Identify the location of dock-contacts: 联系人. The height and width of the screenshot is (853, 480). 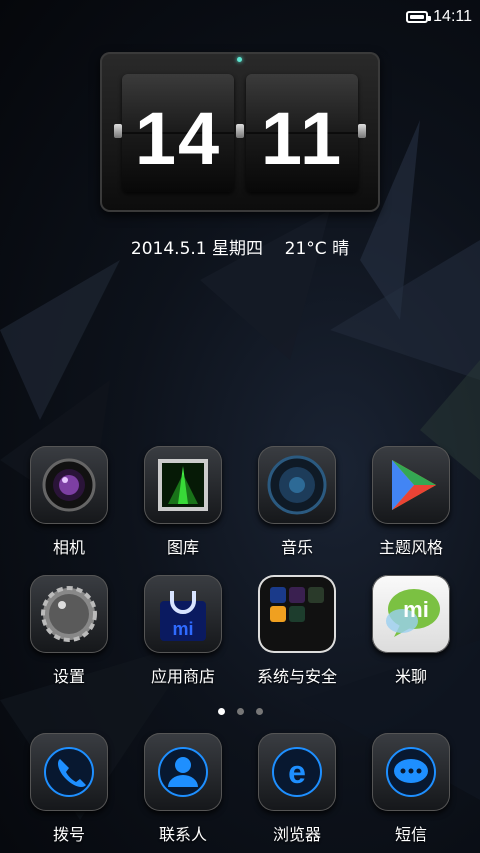
(183, 789).